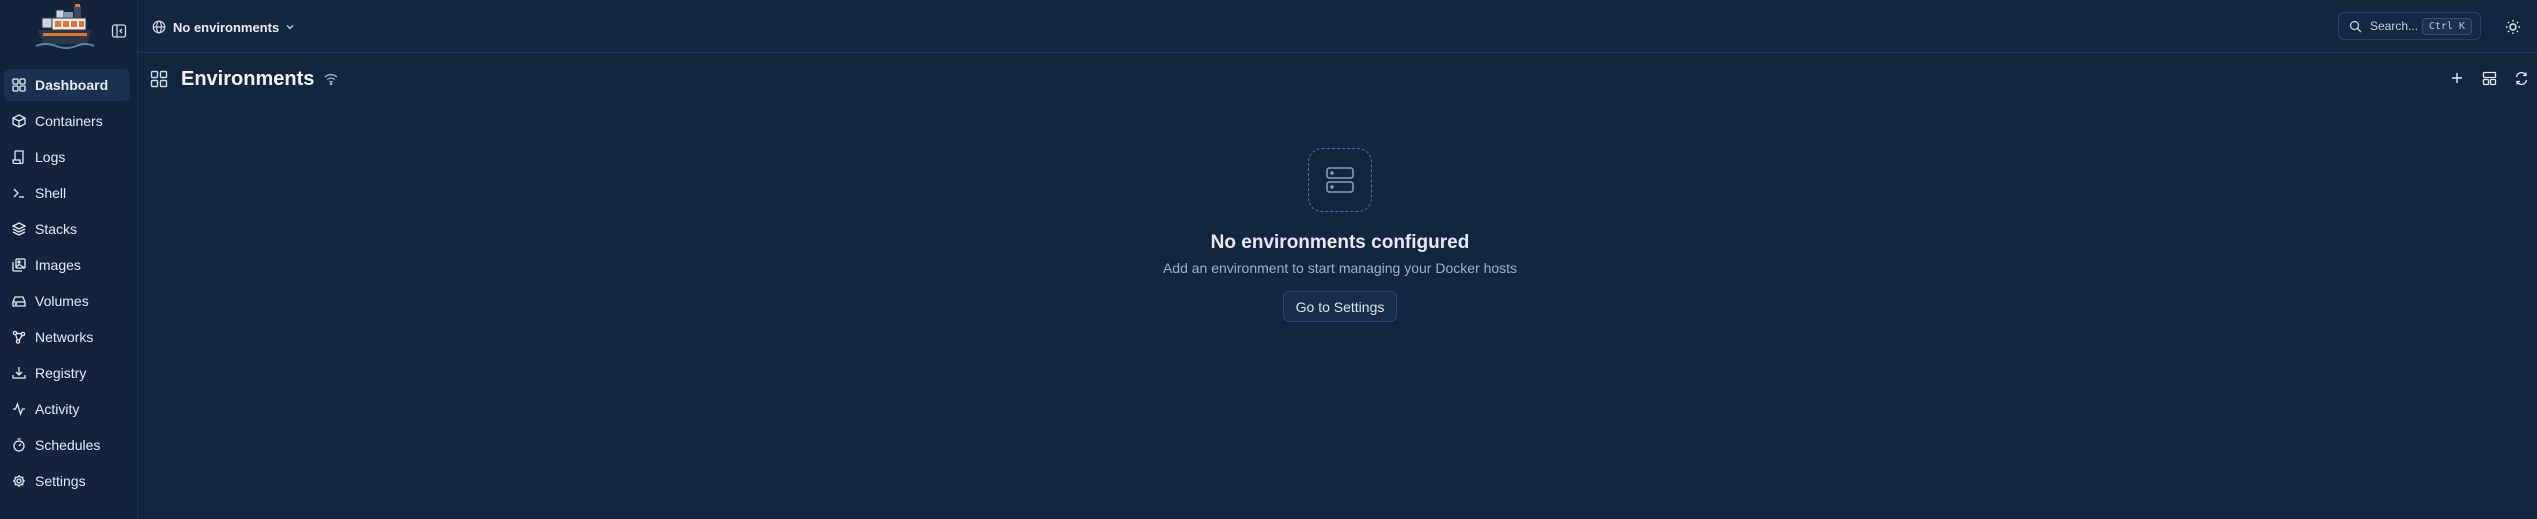  What do you see at coordinates (19, 445) in the screenshot?
I see `timer-icon` at bounding box center [19, 445].